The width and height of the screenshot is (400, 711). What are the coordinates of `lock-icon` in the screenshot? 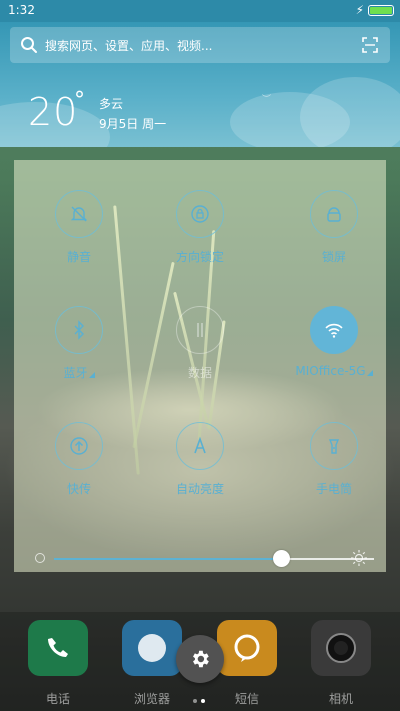 It's located at (334, 214).